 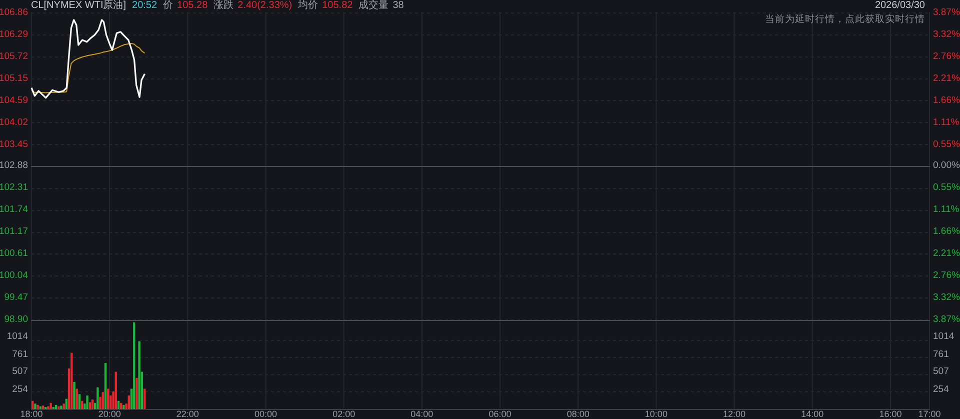 I want to click on field-label: 价, so click(x=168, y=6).